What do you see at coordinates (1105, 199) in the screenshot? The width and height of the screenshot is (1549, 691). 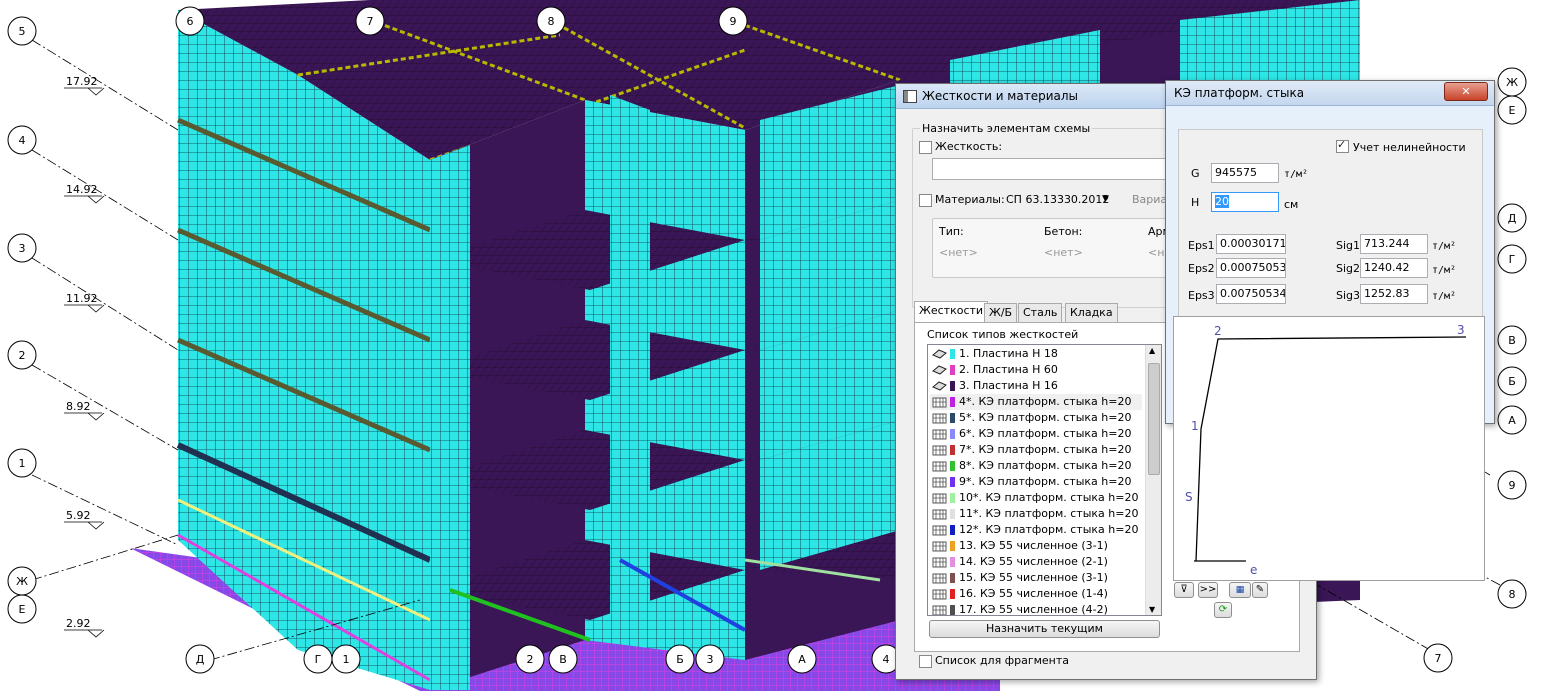 I see `chevron-down-icon: ▼` at bounding box center [1105, 199].